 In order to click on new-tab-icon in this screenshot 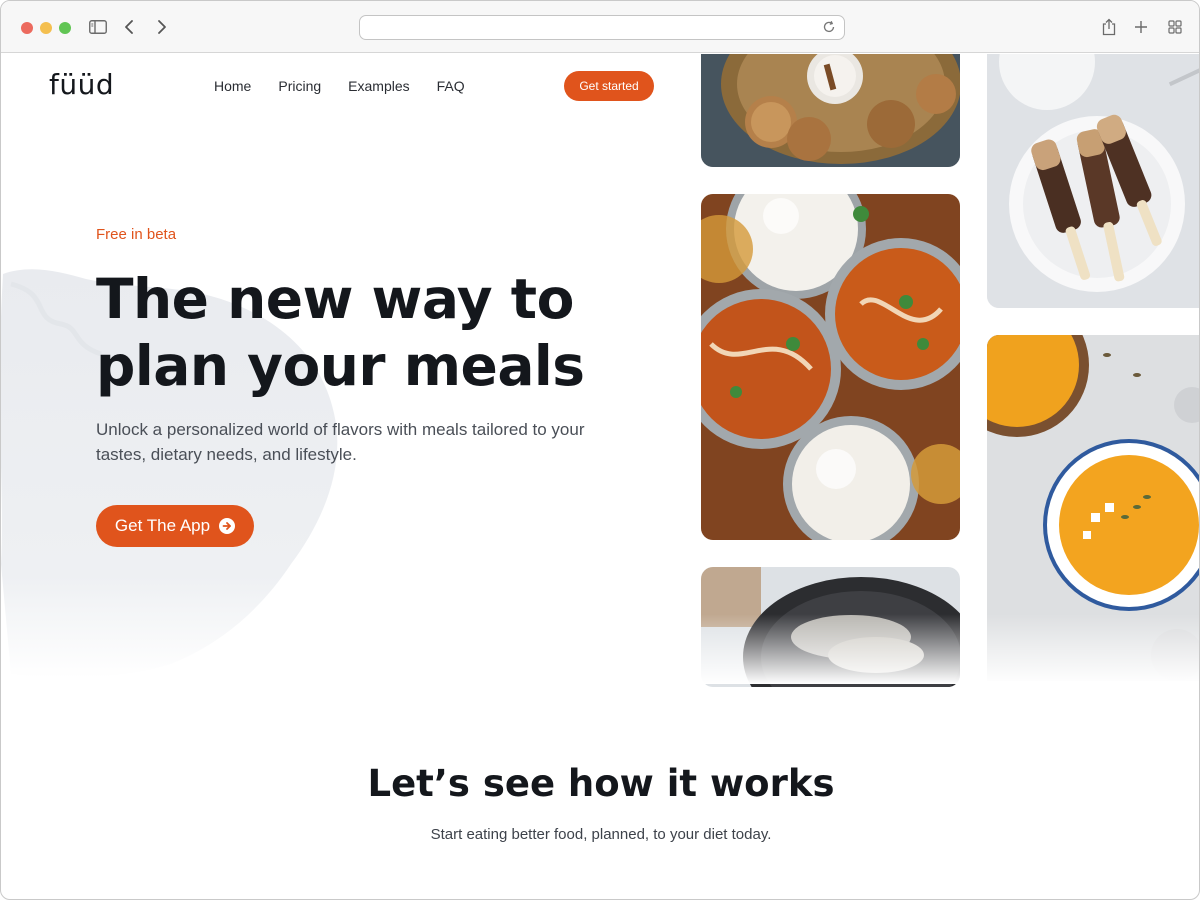, I will do `click(1141, 27)`.